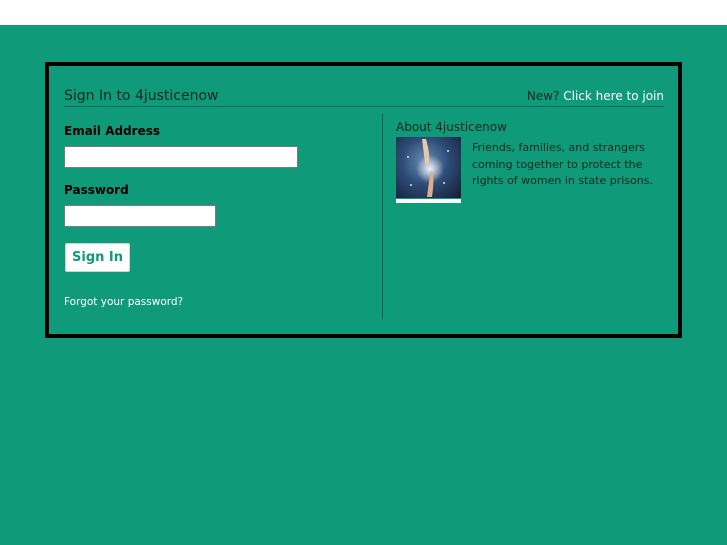  Describe the element at coordinates (451, 127) in the screenshot. I see `about-title: About 4justicenow` at that location.